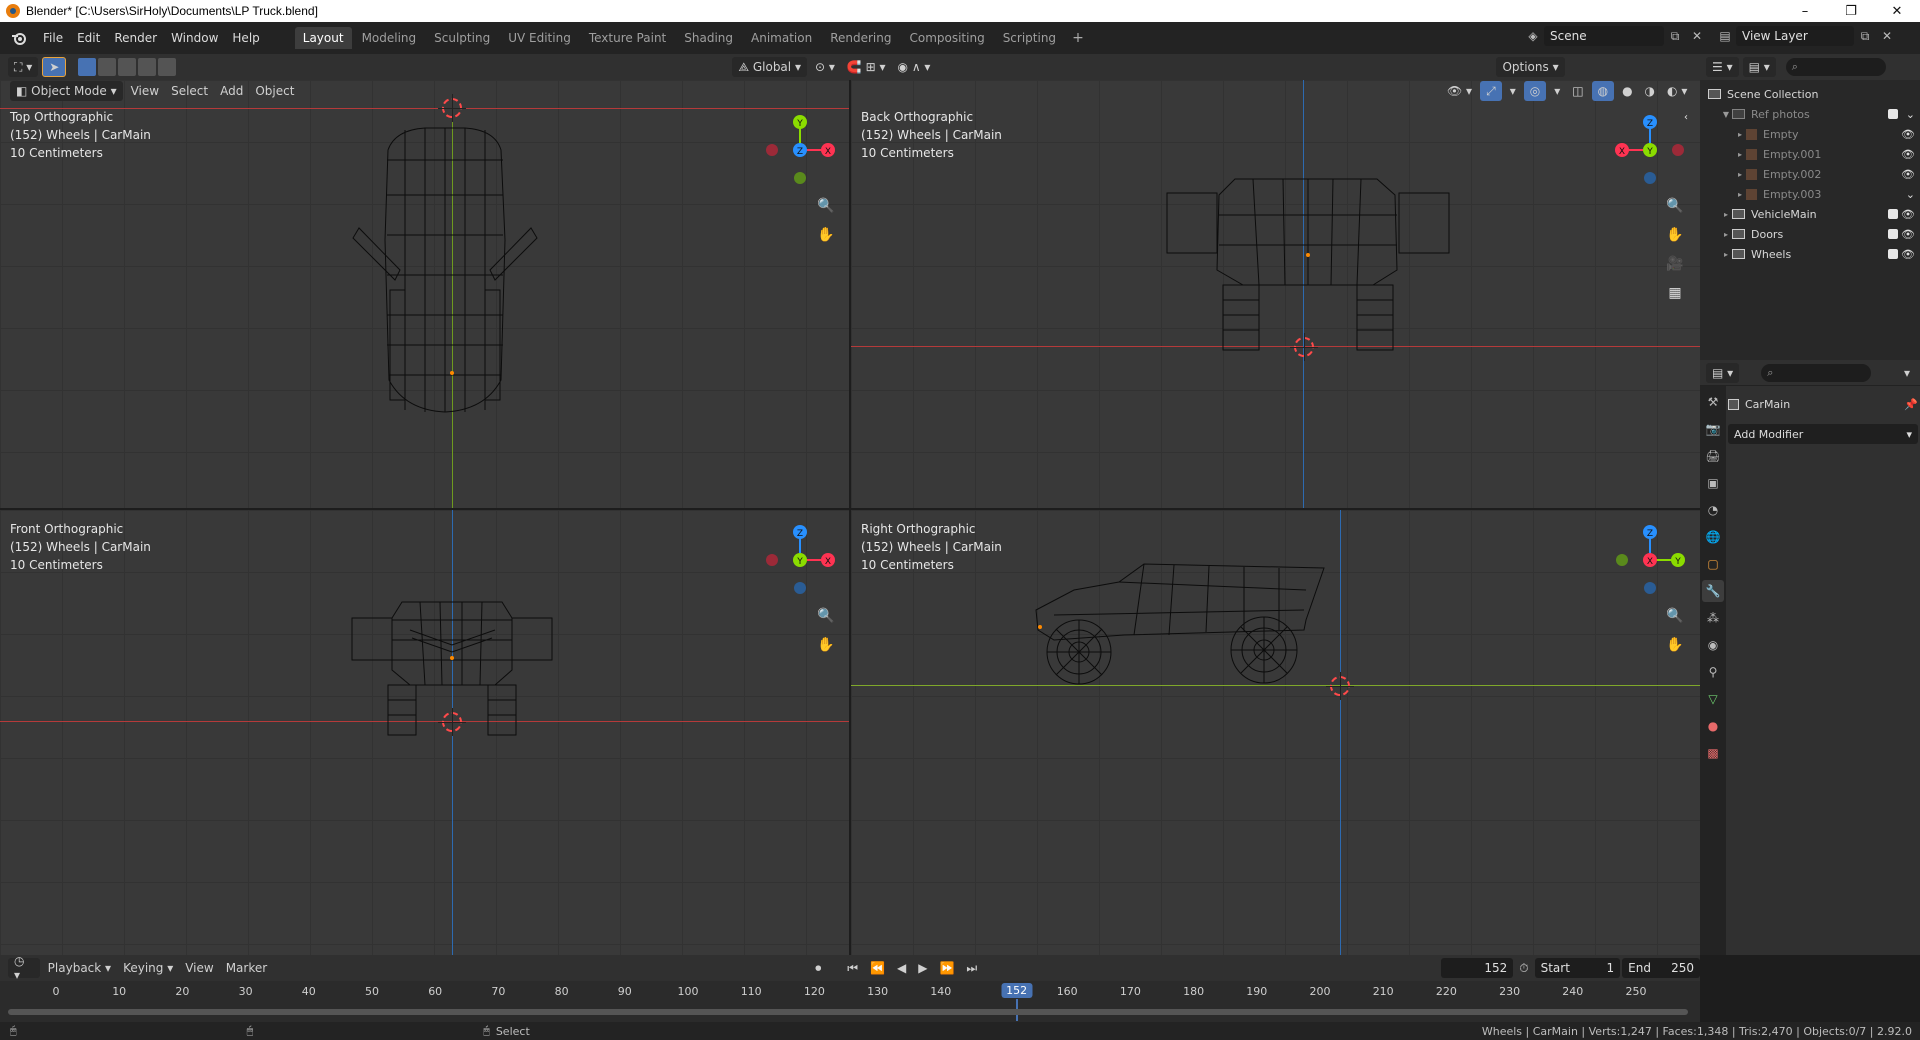  Describe the element at coordinates (1810, 154) in the screenshot. I see `outliner-item-empty-001: ▸ Empty.001 👁` at that location.